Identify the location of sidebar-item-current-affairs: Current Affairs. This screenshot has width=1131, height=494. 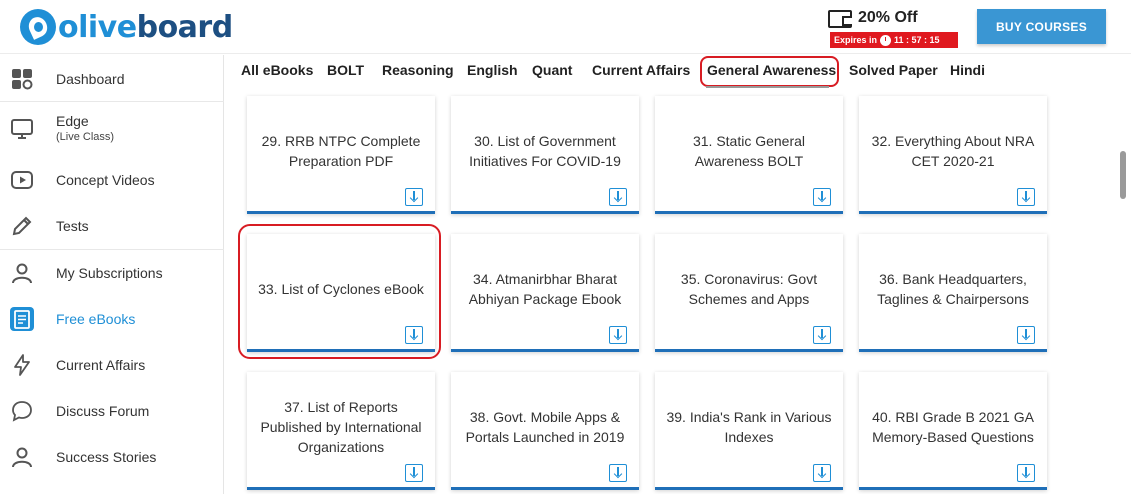
(112, 365).